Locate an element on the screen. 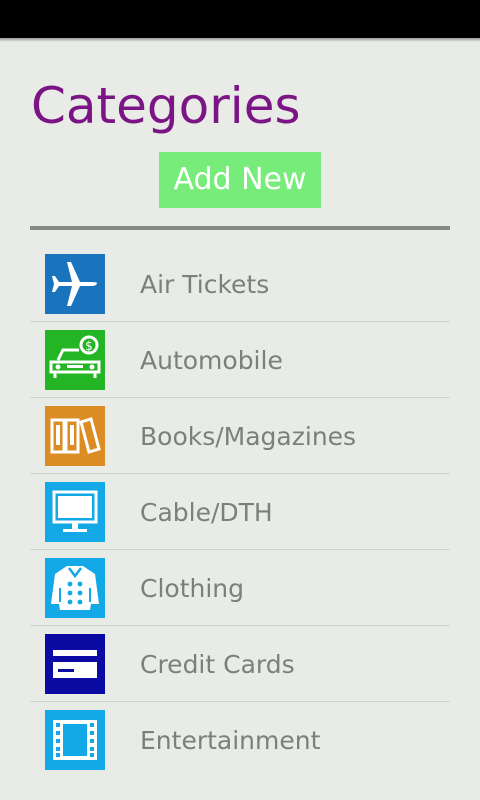 This screenshot has height=800, width=480. credit-card-icon is located at coordinates (75, 664).